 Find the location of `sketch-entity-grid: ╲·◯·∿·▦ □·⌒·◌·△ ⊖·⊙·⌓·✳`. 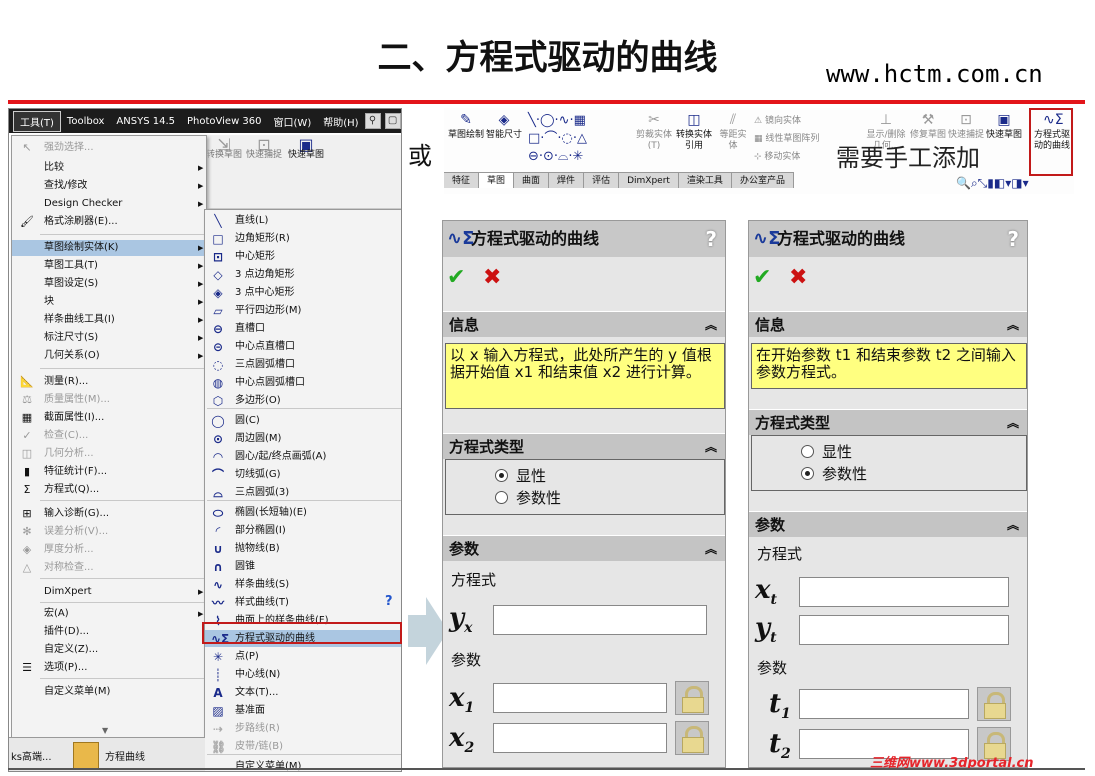

sketch-entity-grid: ╲·◯·∿·▦ □·⌒·◌·△ ⊖·⊙·⌓·✳ is located at coordinates (578, 141).